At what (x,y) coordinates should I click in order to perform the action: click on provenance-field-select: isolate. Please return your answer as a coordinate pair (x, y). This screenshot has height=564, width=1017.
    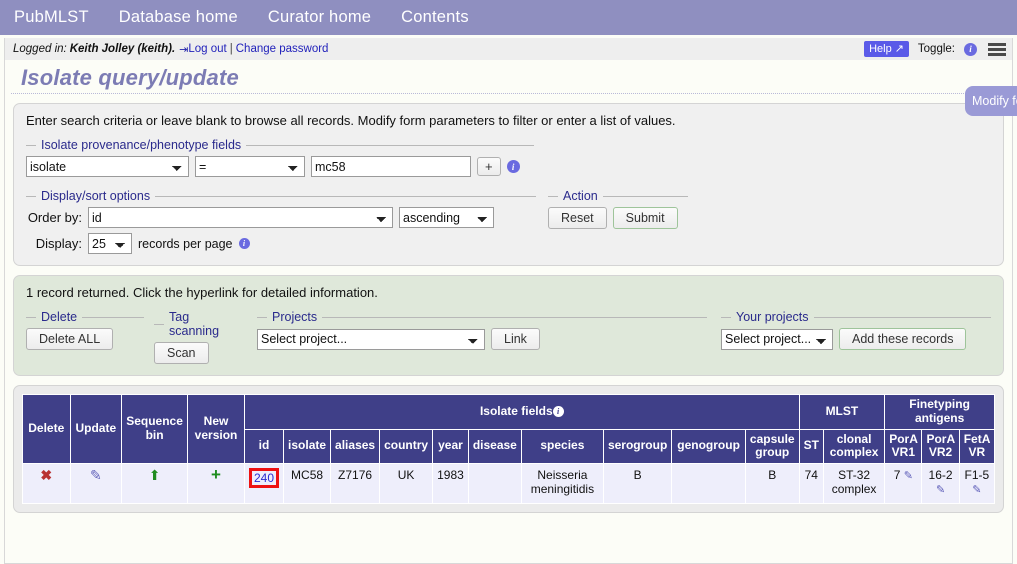
    Looking at the image, I should click on (107, 166).